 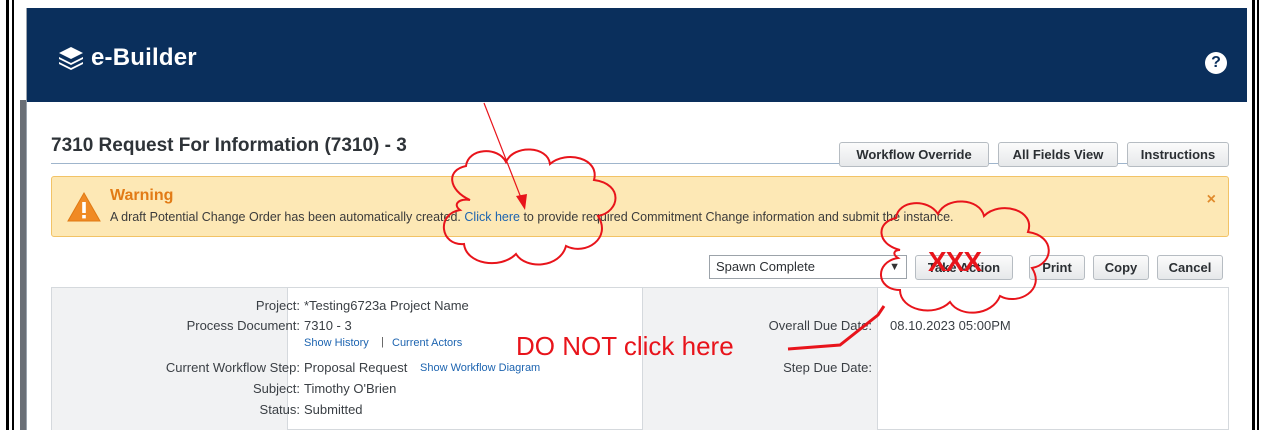 What do you see at coordinates (333, 409) in the screenshot?
I see `status-value: Submitted` at bounding box center [333, 409].